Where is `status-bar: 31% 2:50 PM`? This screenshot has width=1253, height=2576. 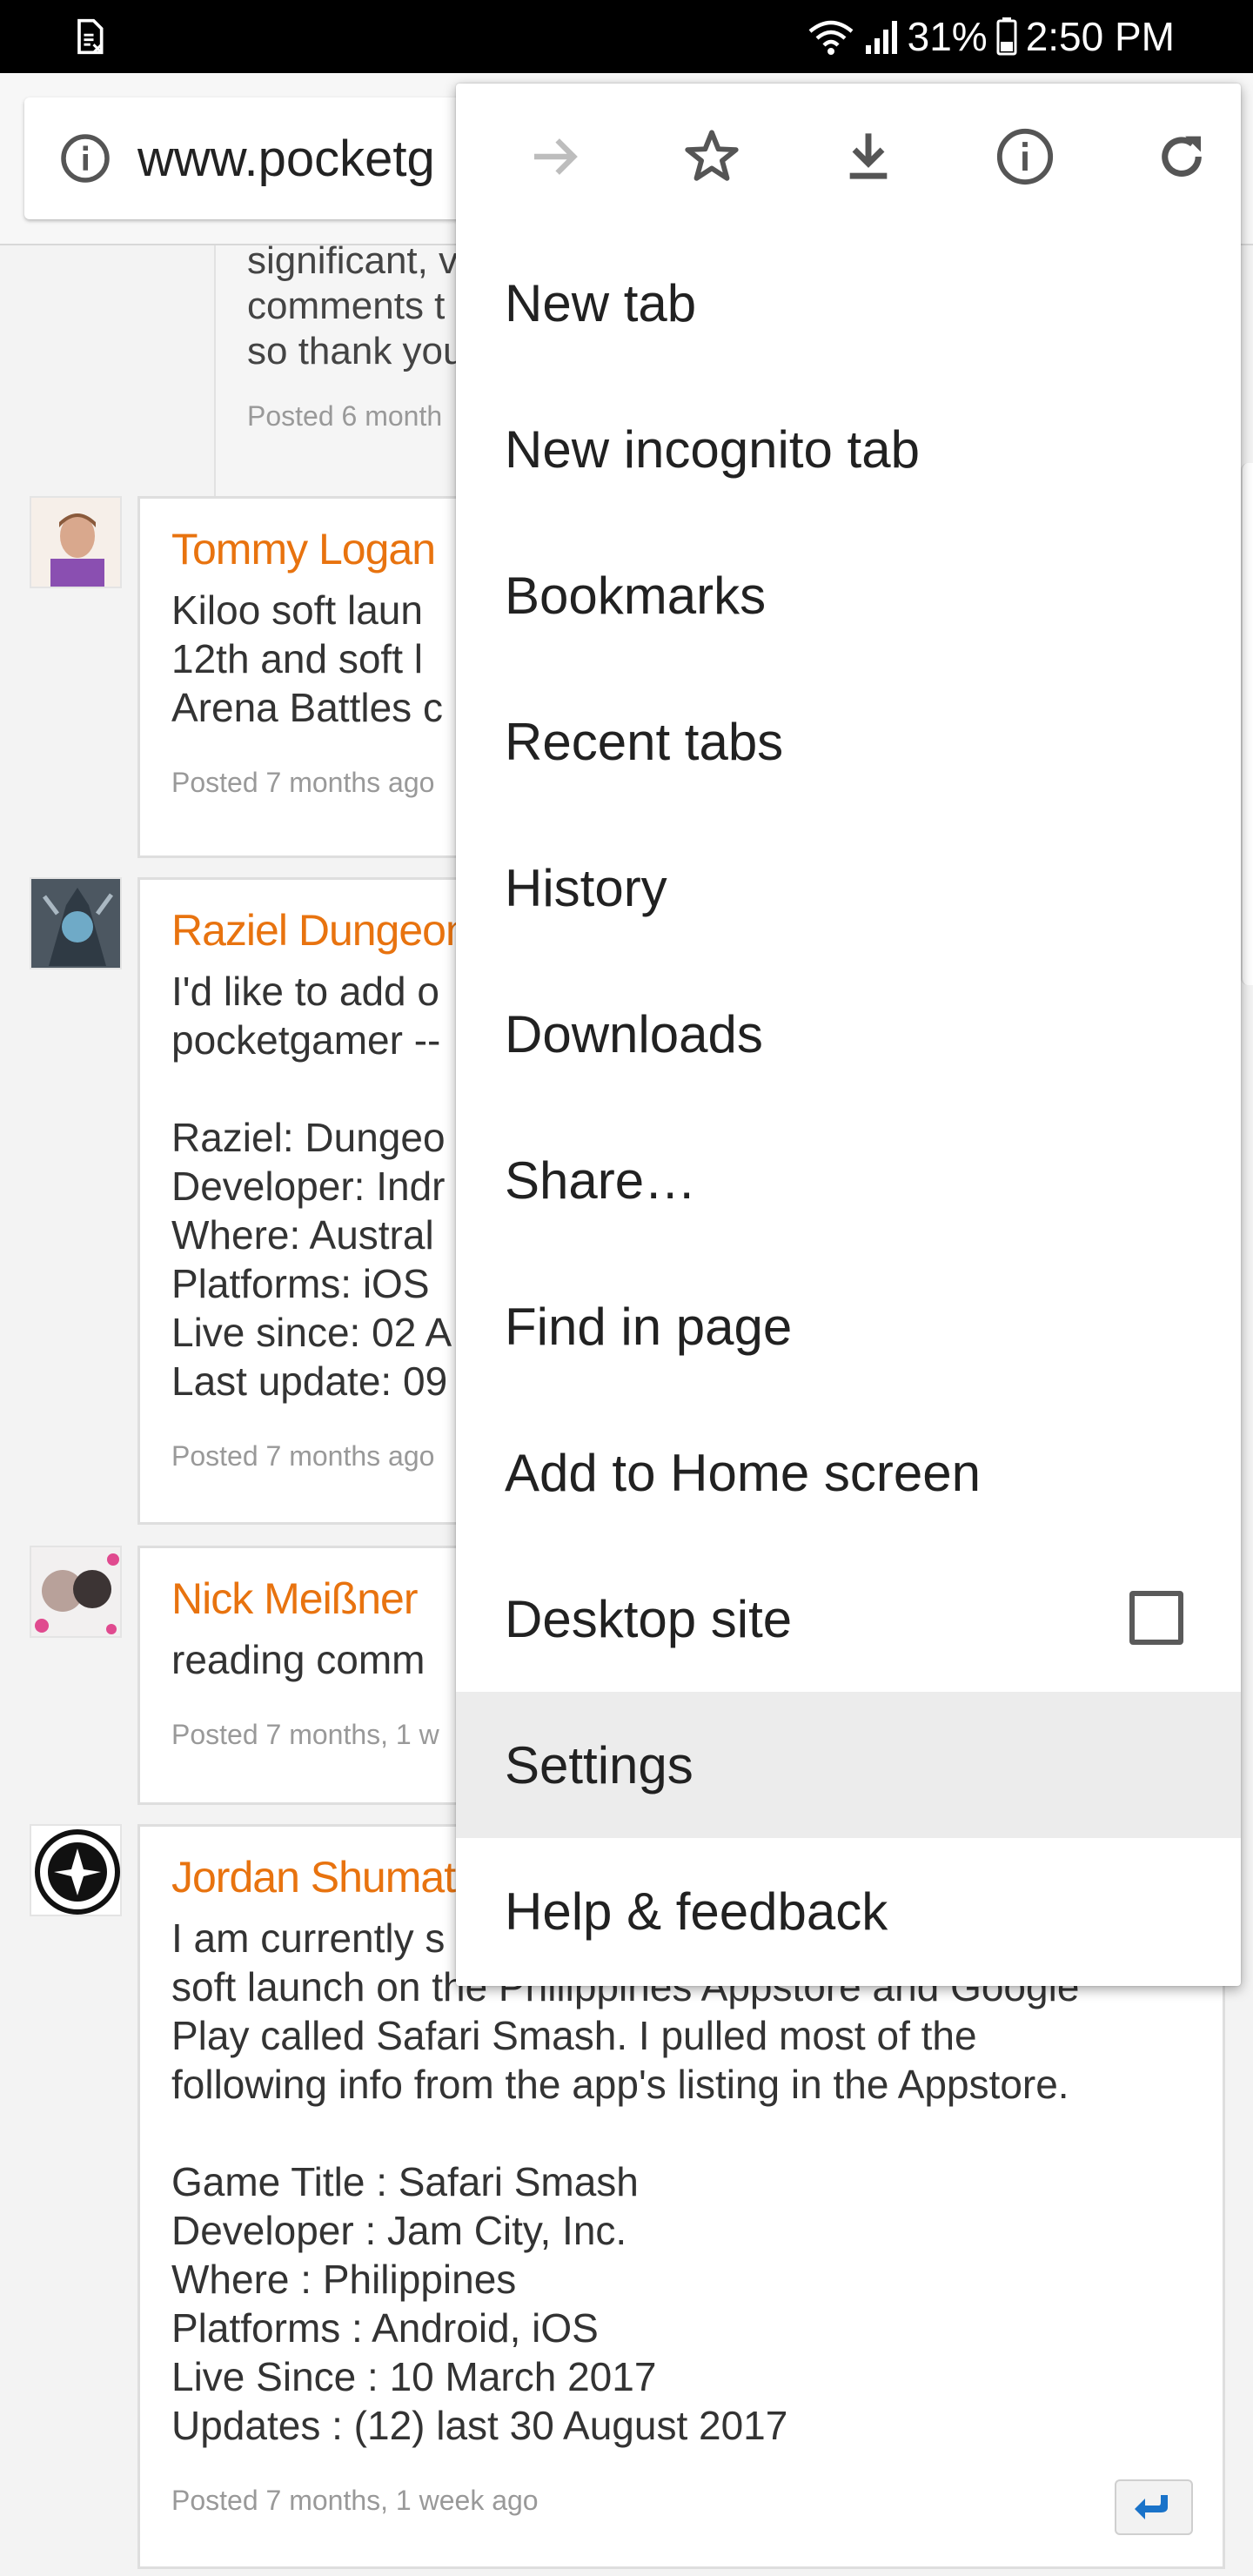 status-bar: 31% 2:50 PM is located at coordinates (626, 37).